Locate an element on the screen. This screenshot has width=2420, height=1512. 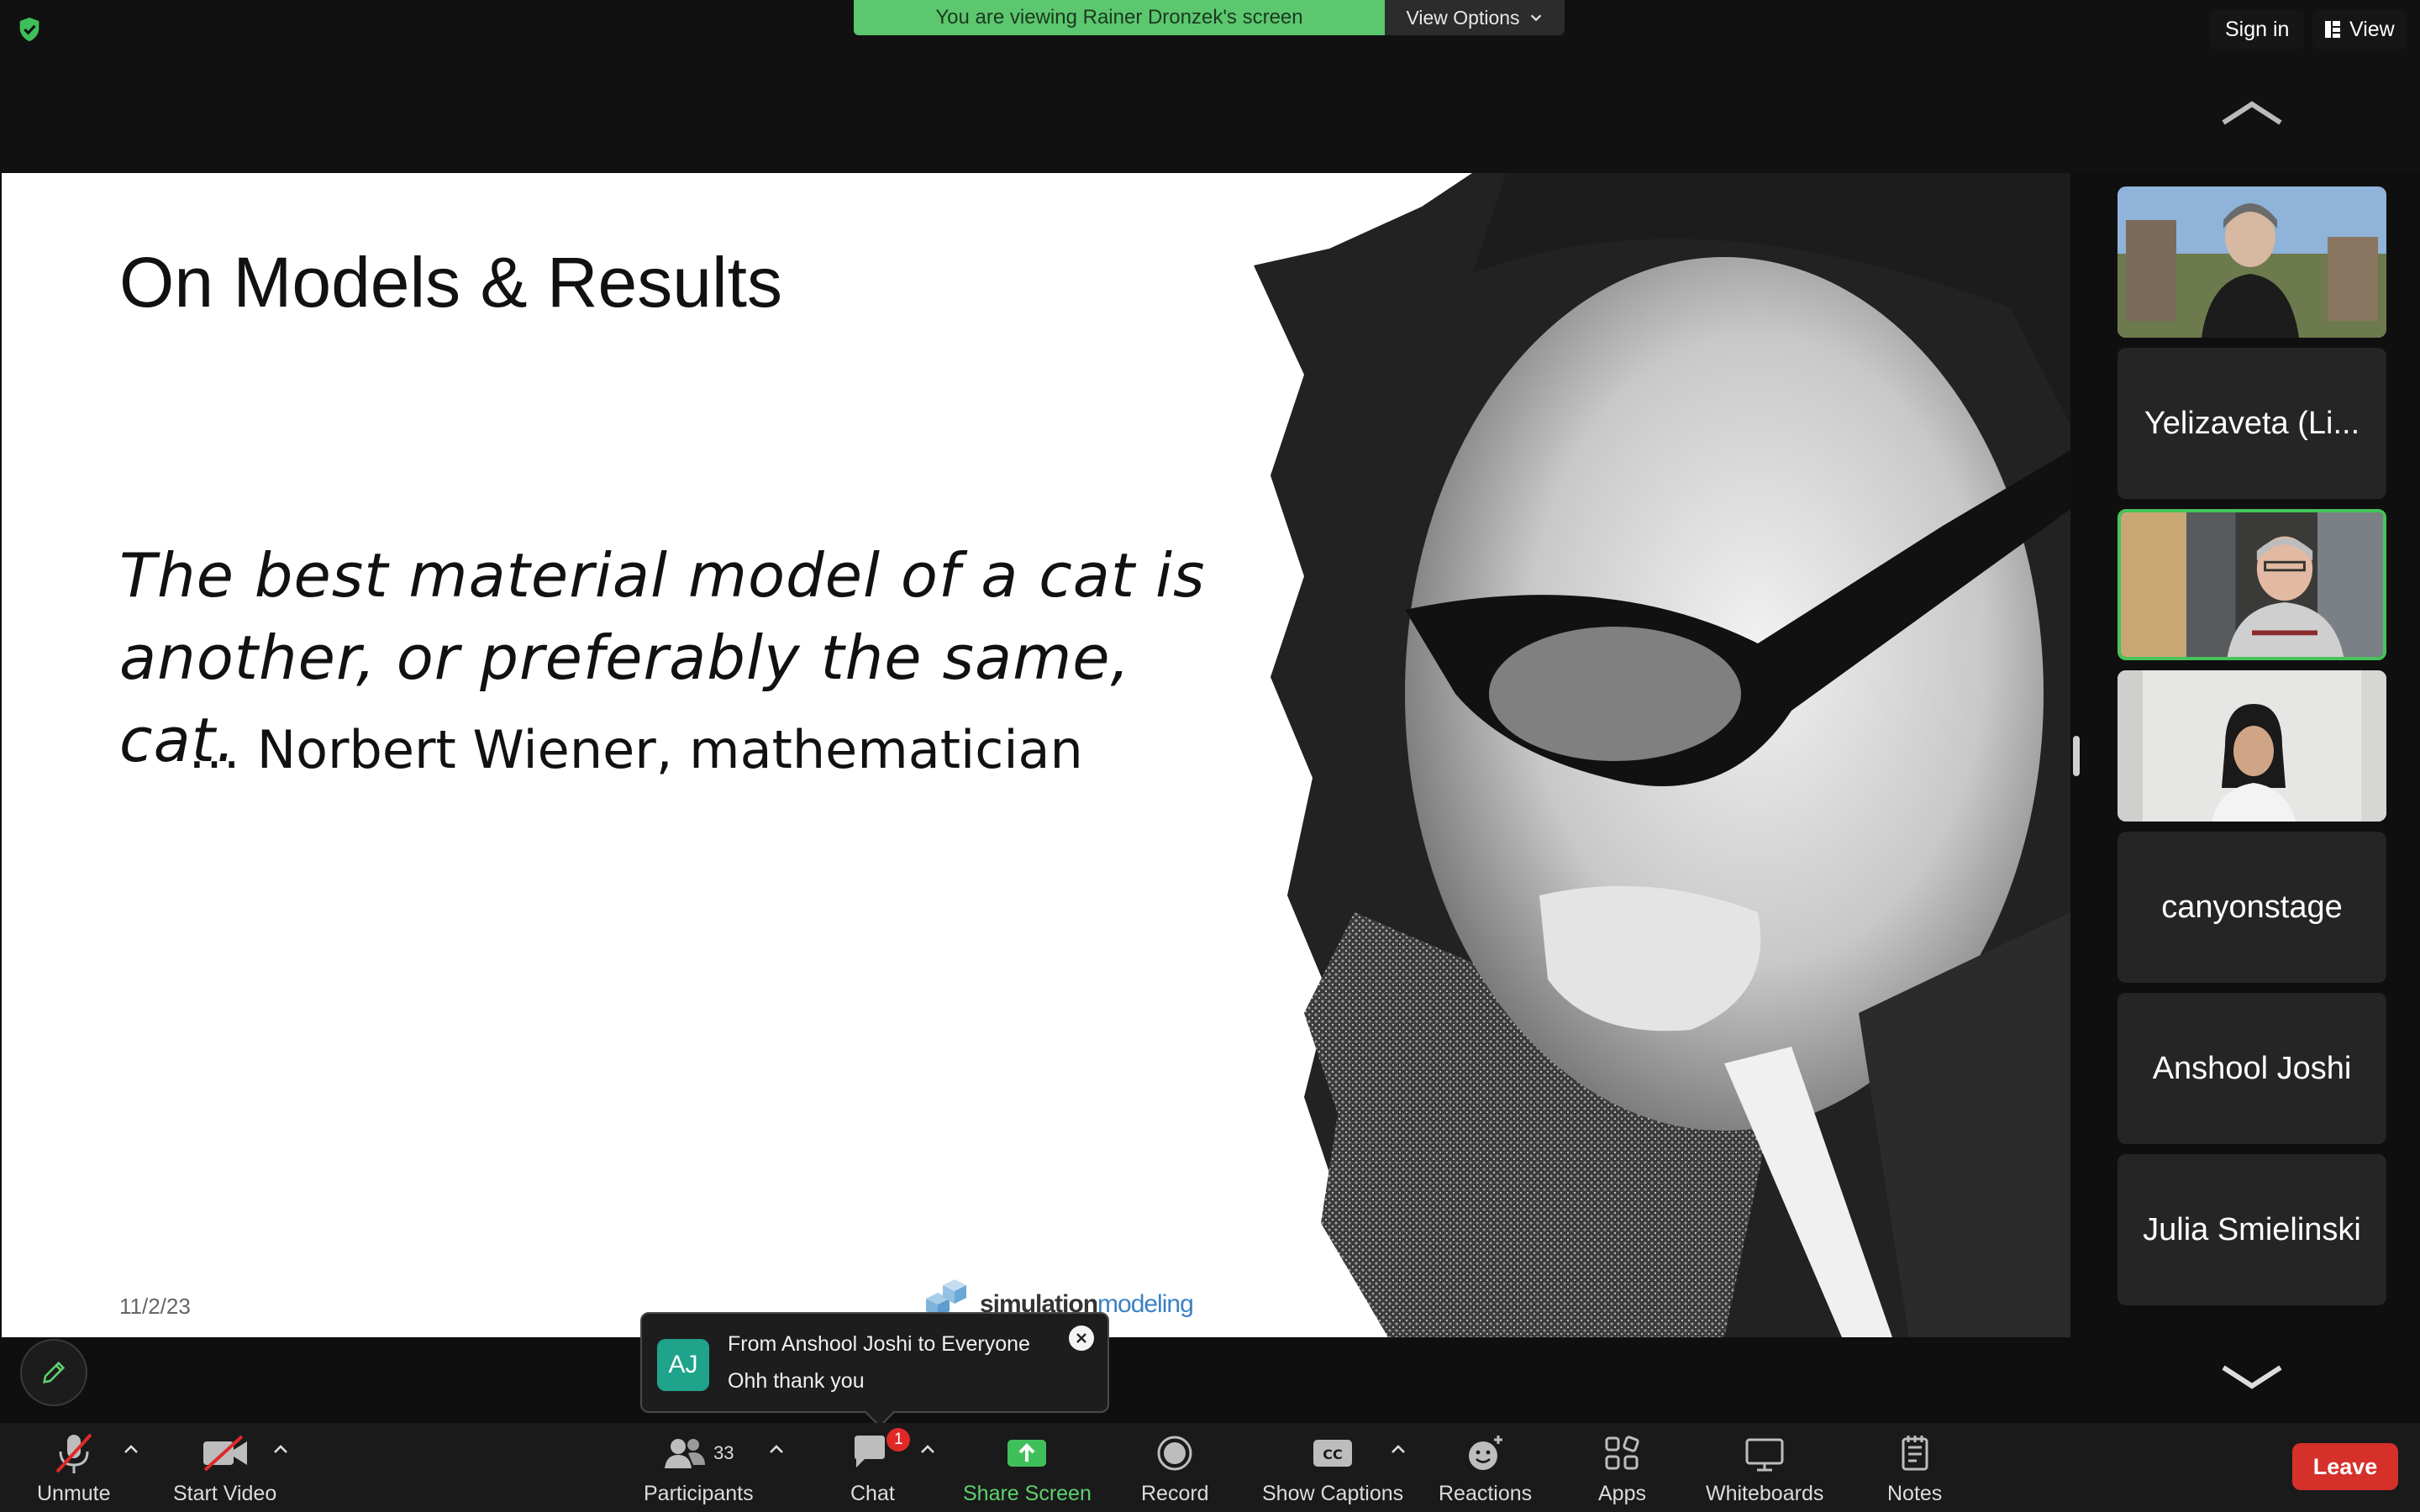
scroll-up-chevron-icon is located at coordinates (2252, 113).